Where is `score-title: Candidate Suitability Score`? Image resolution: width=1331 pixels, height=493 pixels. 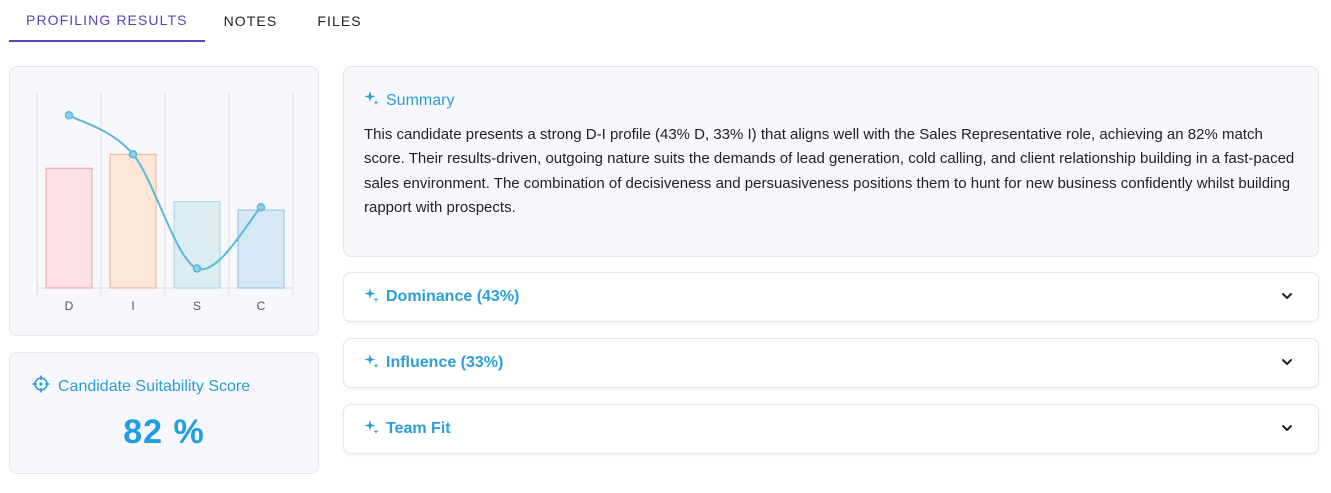 score-title: Candidate Suitability Score is located at coordinates (154, 386).